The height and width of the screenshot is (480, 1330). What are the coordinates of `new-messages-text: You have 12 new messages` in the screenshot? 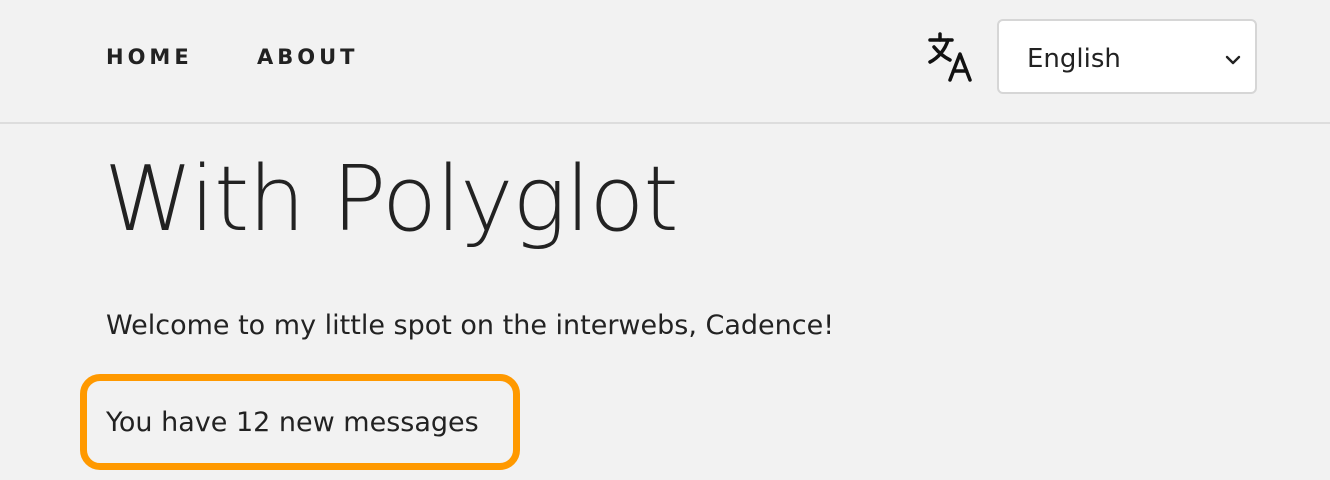 It's located at (292, 422).